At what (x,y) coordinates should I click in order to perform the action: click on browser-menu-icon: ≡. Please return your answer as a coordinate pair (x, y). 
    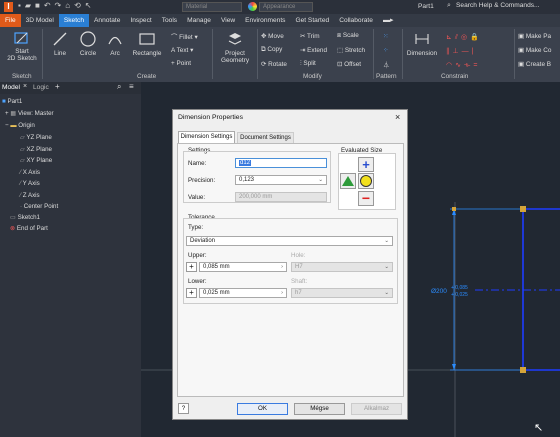
    Looking at the image, I should click on (131, 86).